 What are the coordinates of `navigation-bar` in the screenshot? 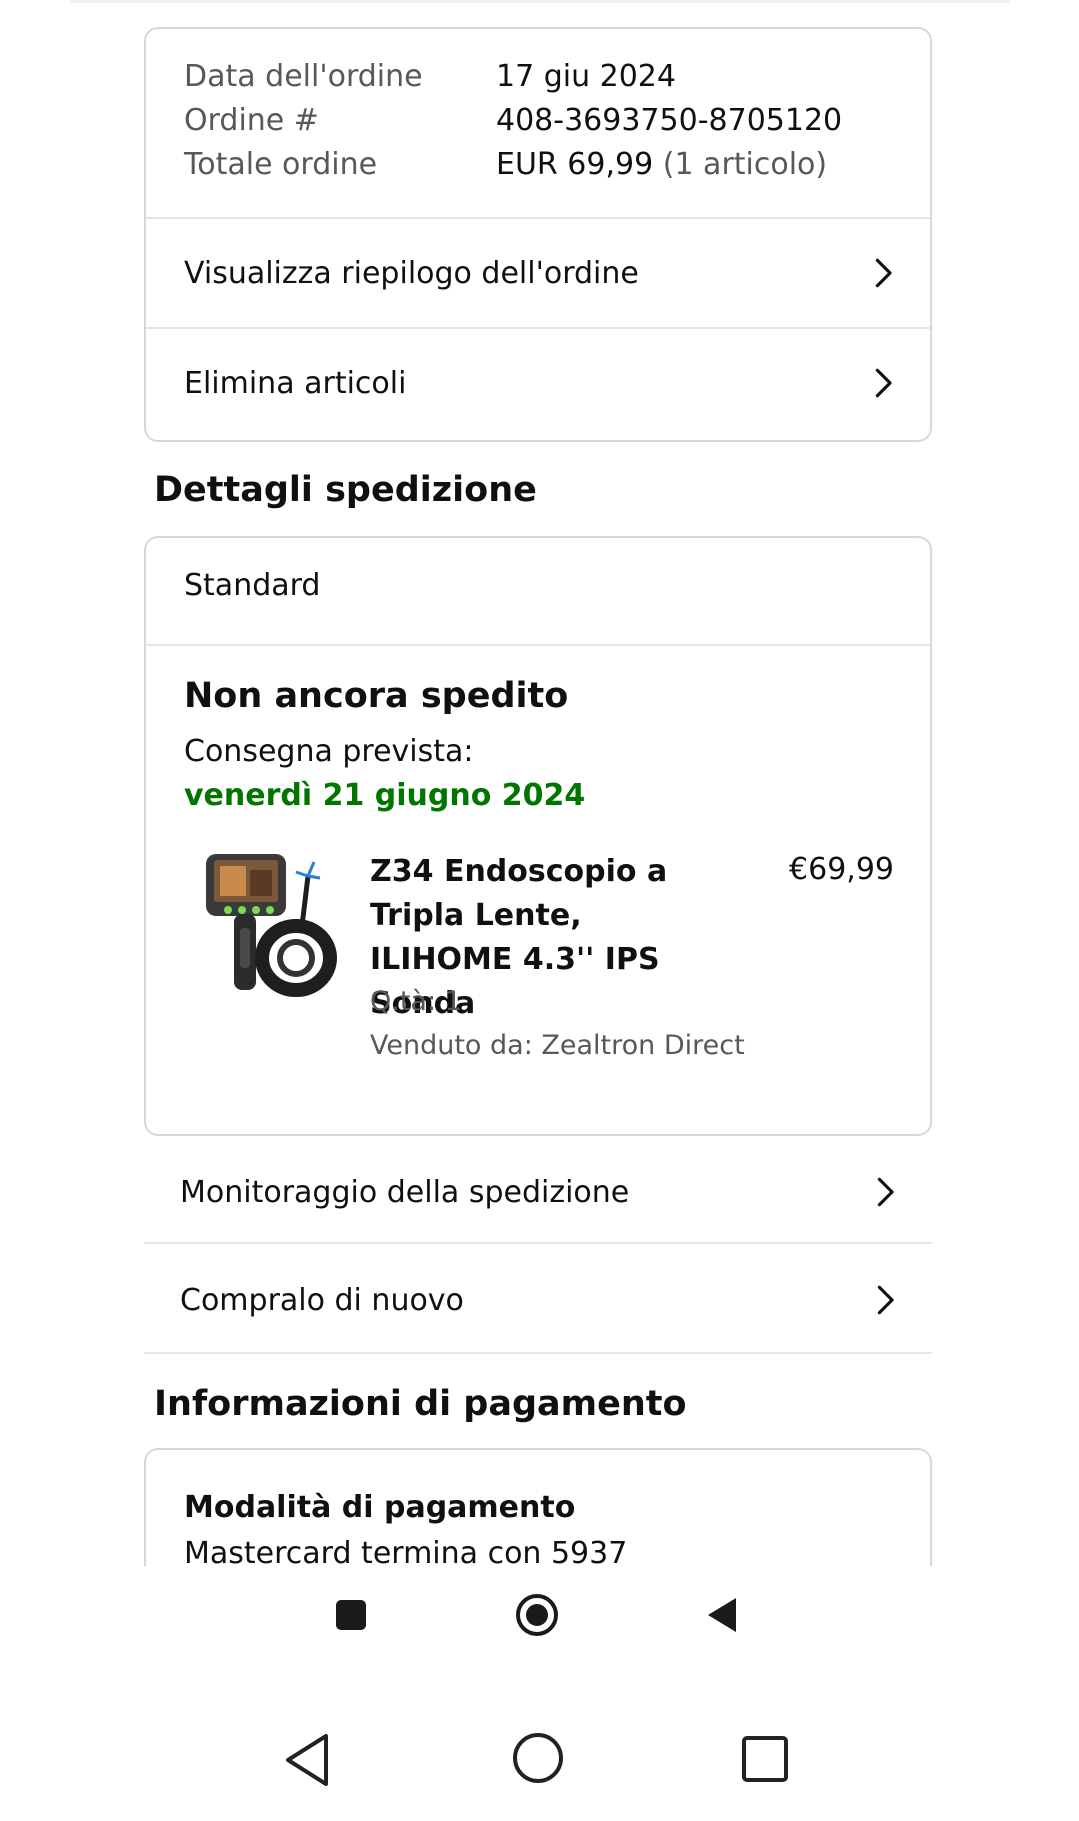 It's located at (539, 1693).